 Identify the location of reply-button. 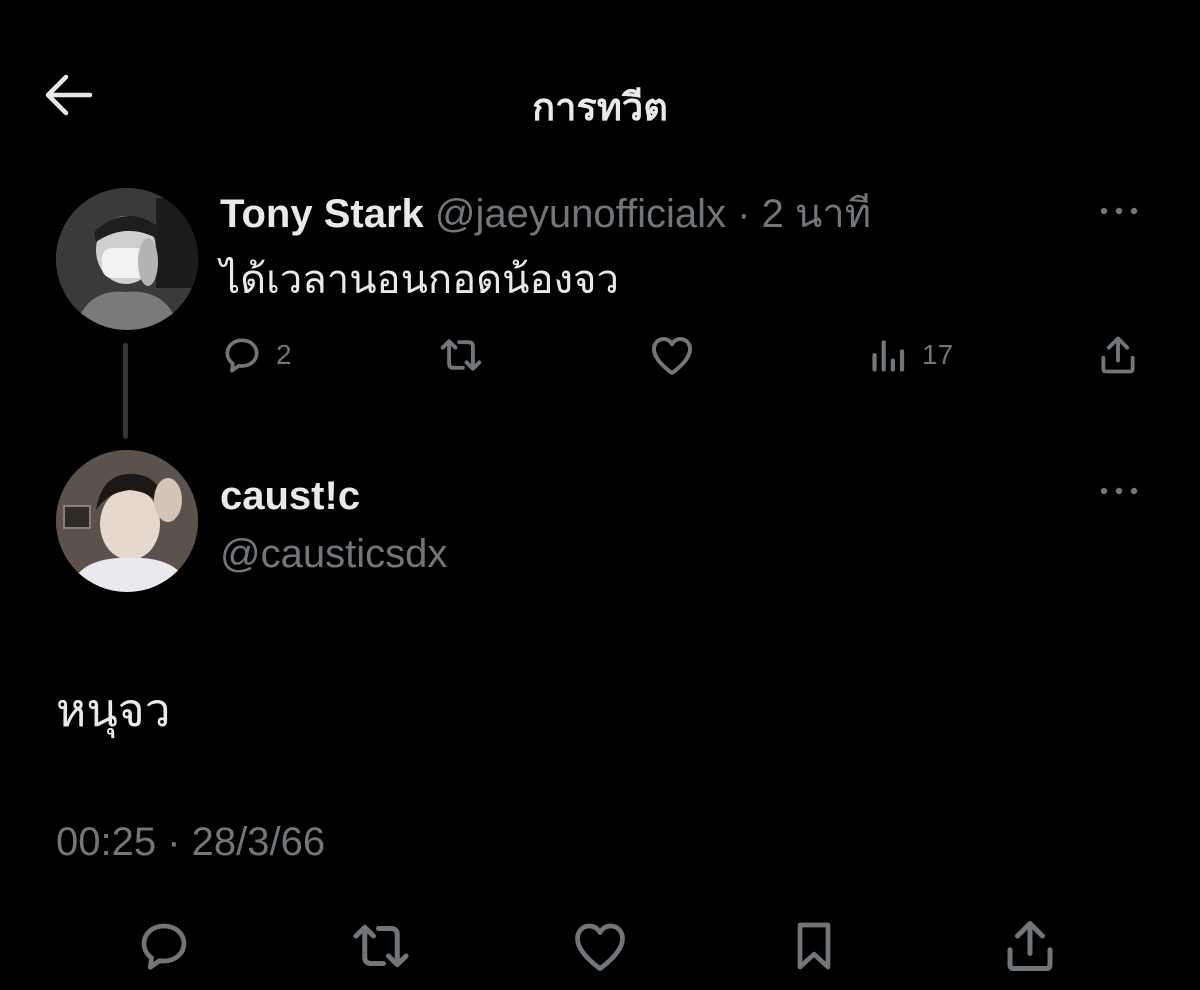
(164, 946).